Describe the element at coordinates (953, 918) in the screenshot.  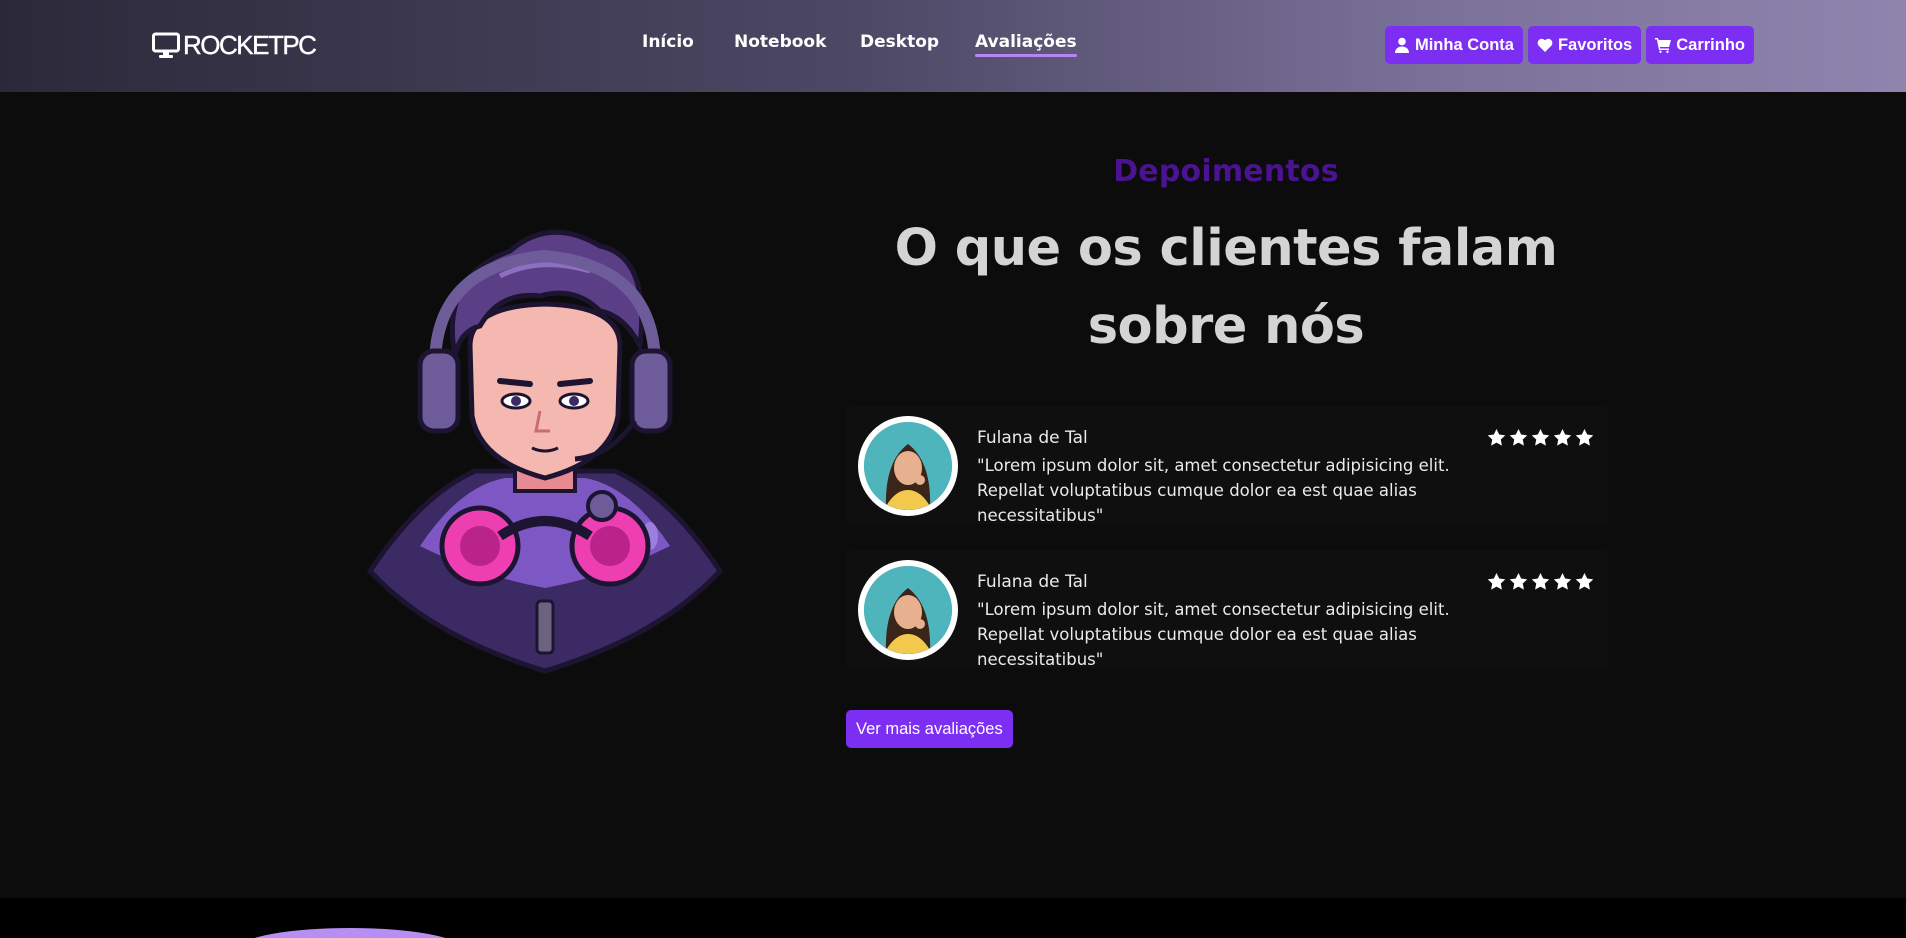
I see `footer-band` at that location.